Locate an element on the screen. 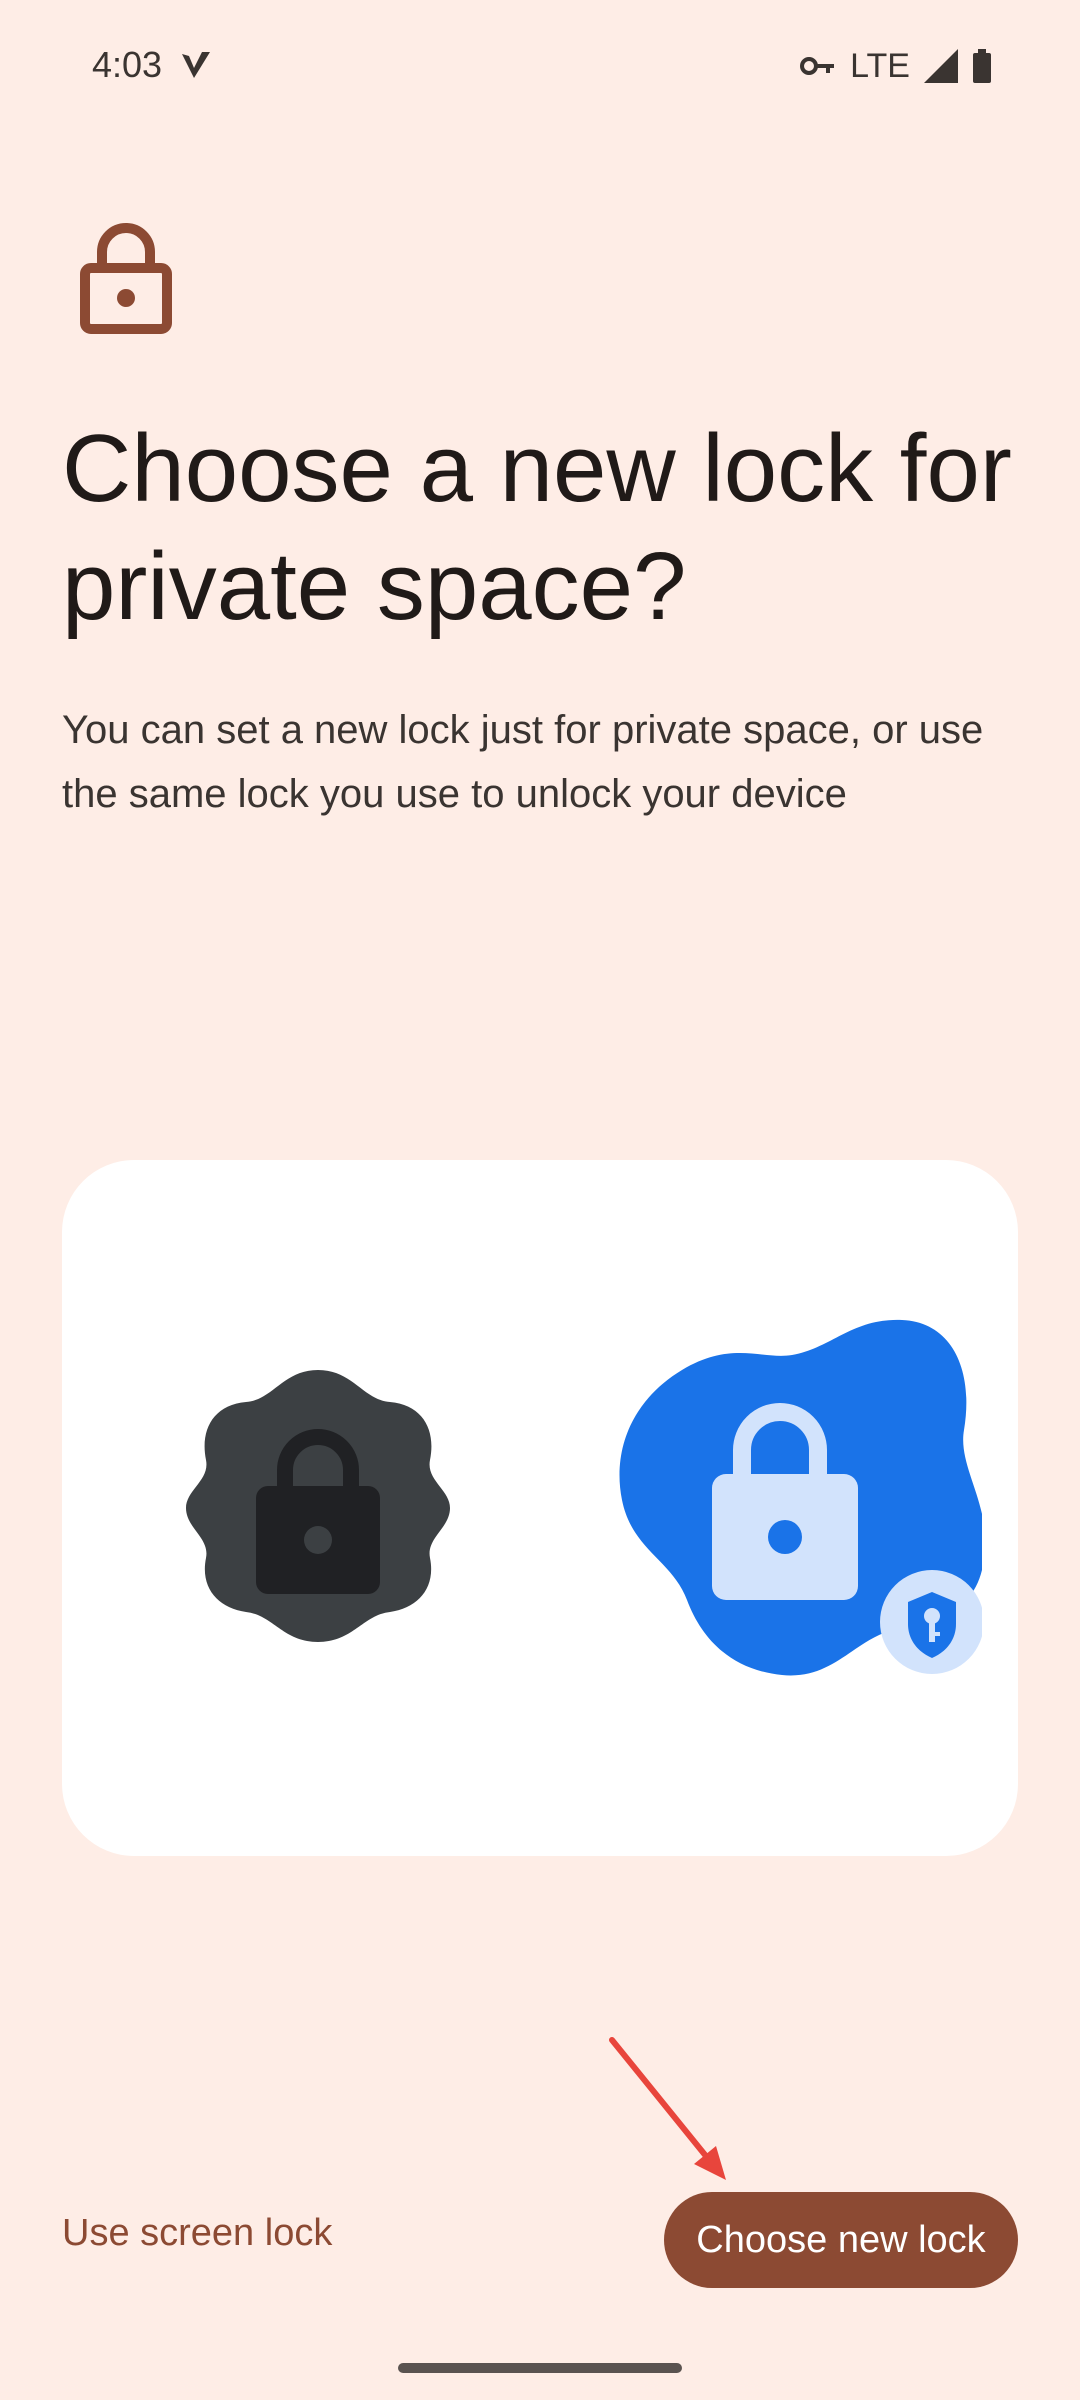 The image size is (1080, 2400). annotation-arrow-icon is located at coordinates (667, 2108).